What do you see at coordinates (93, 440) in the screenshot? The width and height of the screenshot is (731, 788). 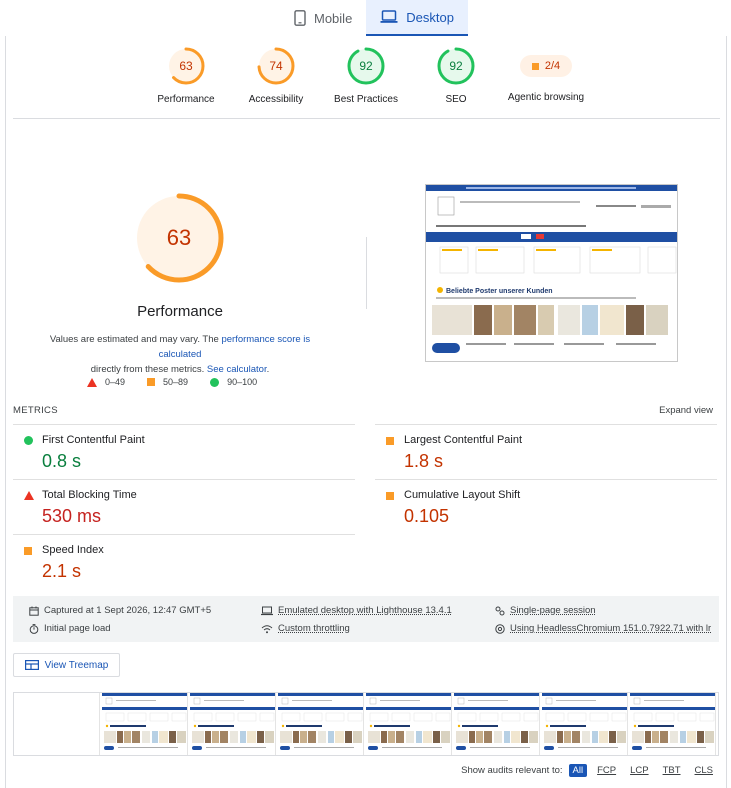 I see `metric-name: First Contentful Paint` at bounding box center [93, 440].